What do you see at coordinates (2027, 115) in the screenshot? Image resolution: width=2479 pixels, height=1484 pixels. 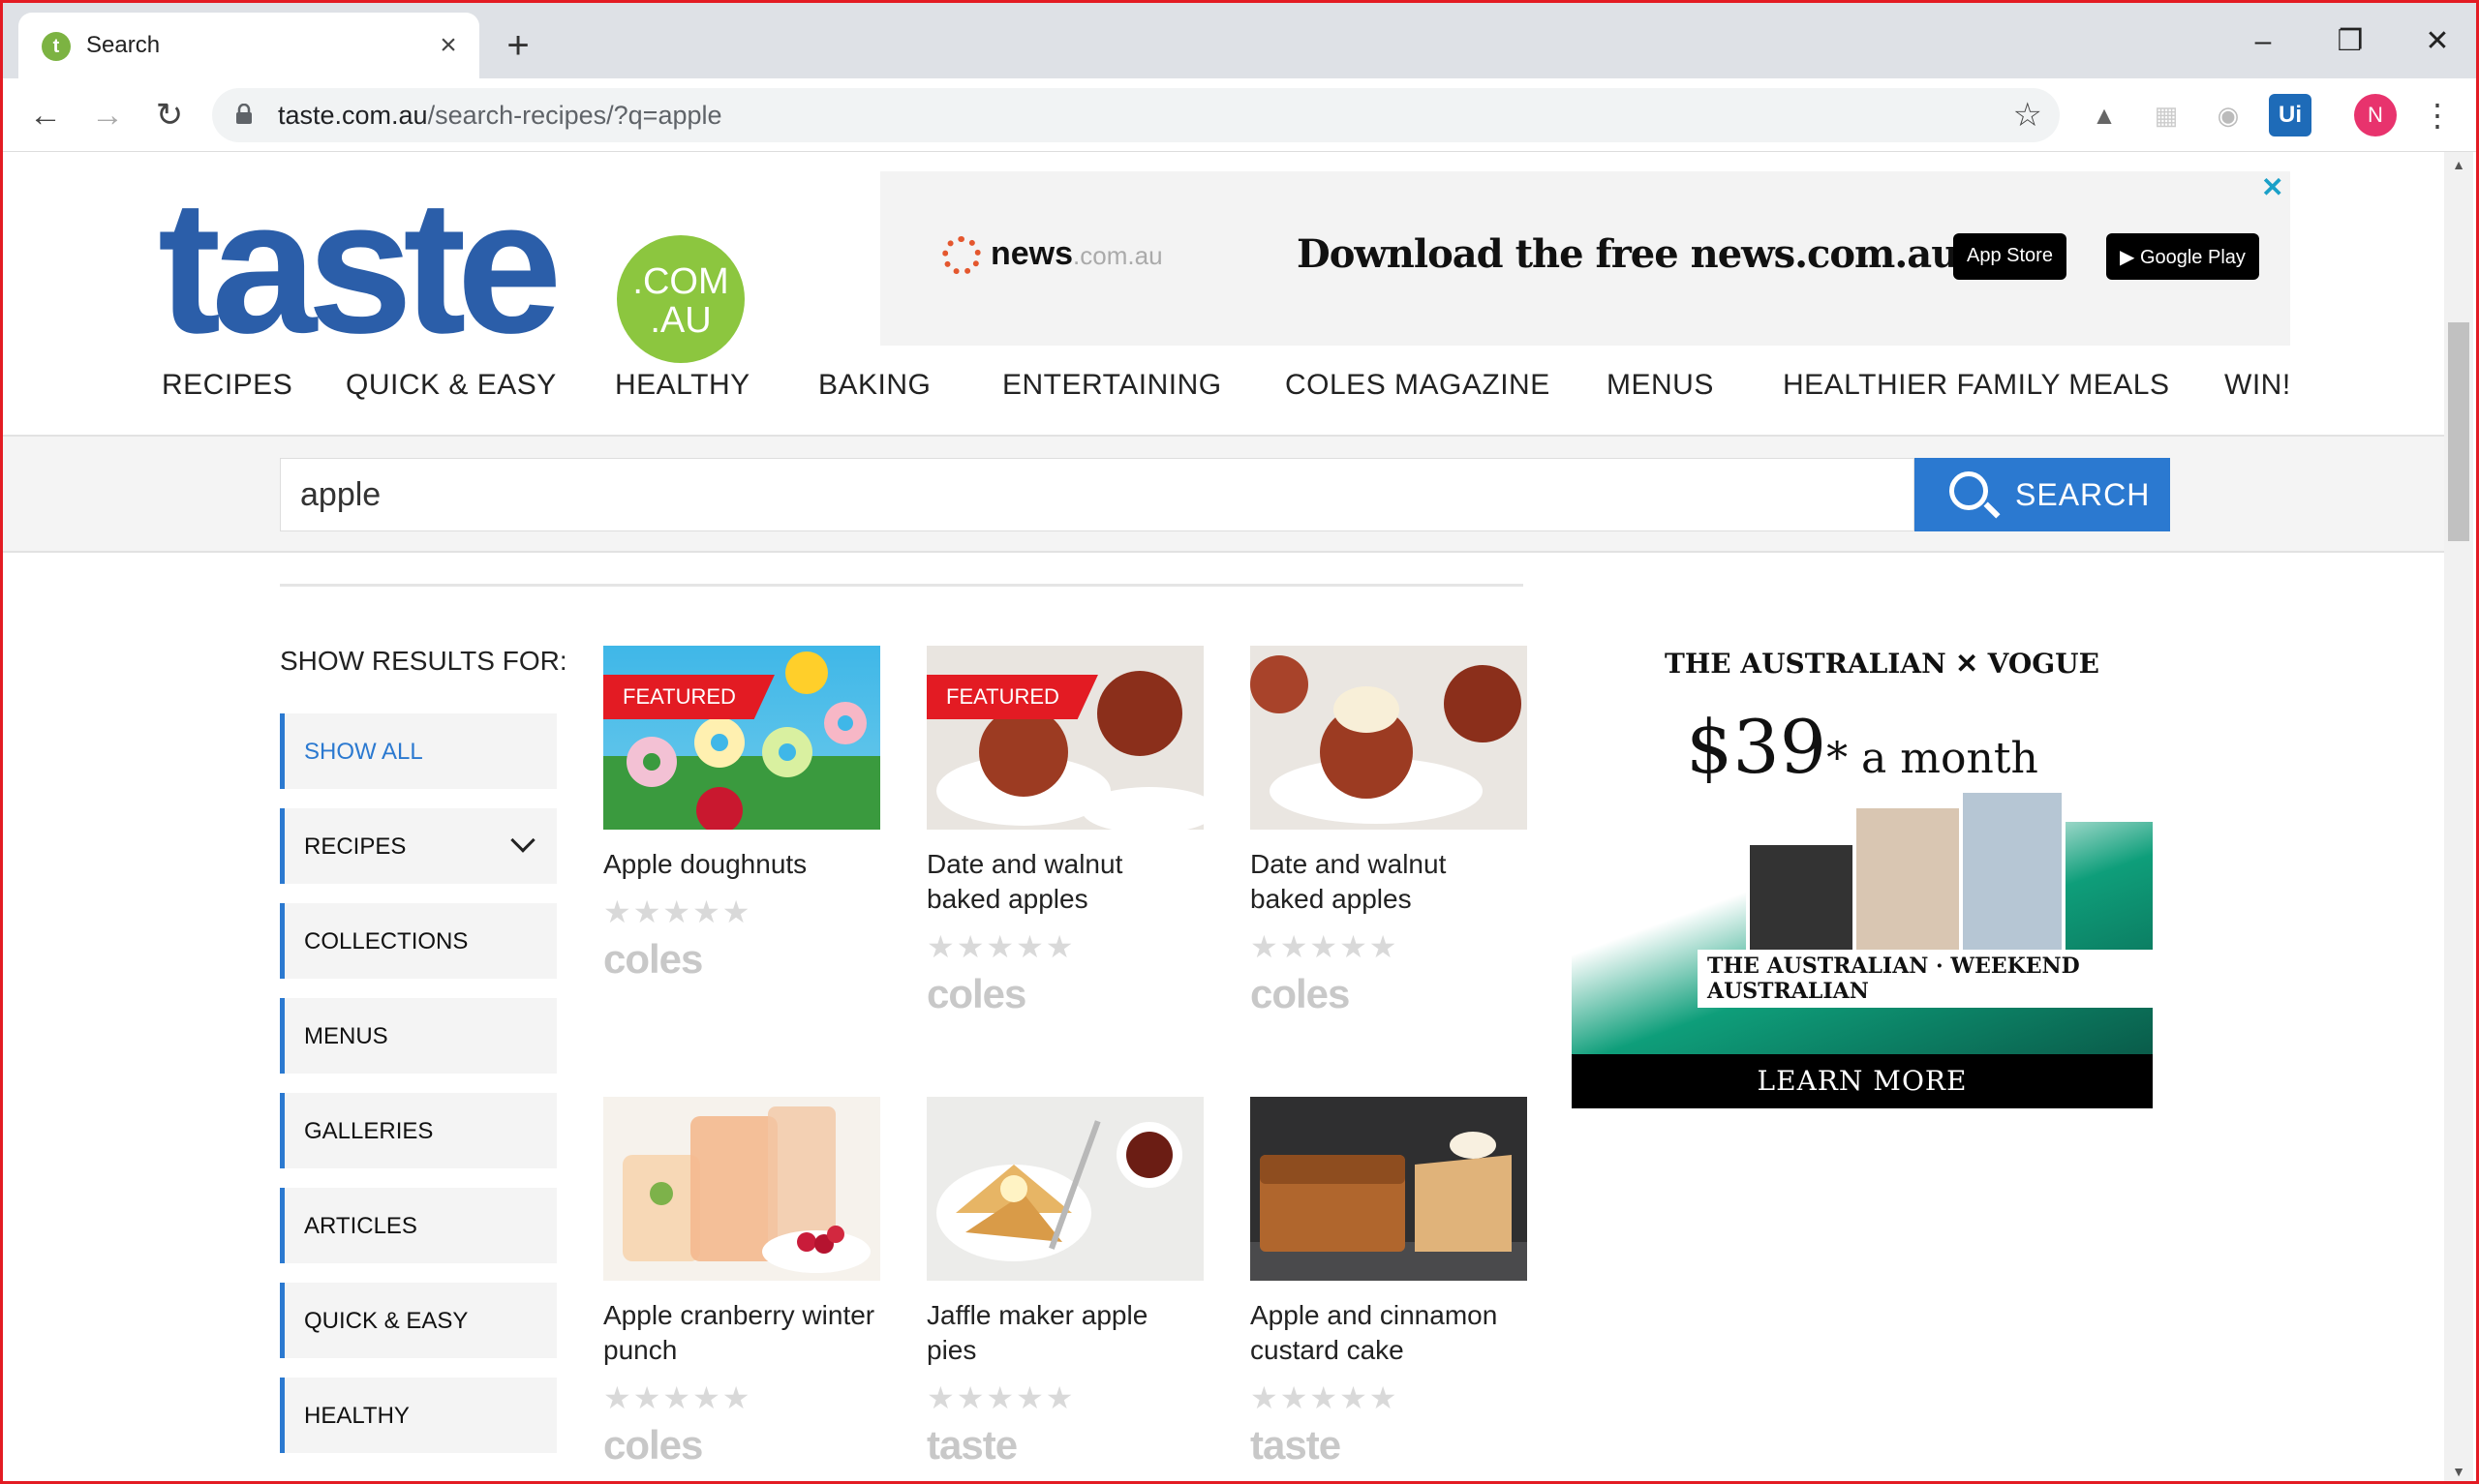 I see `bookmark-star-icon: ☆` at bounding box center [2027, 115].